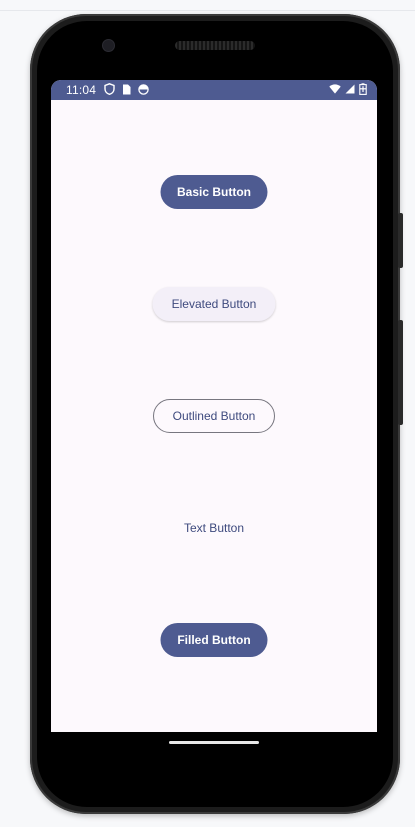 Image resolution: width=415 pixels, height=827 pixels. What do you see at coordinates (363, 89) in the screenshot?
I see `battery-icon` at bounding box center [363, 89].